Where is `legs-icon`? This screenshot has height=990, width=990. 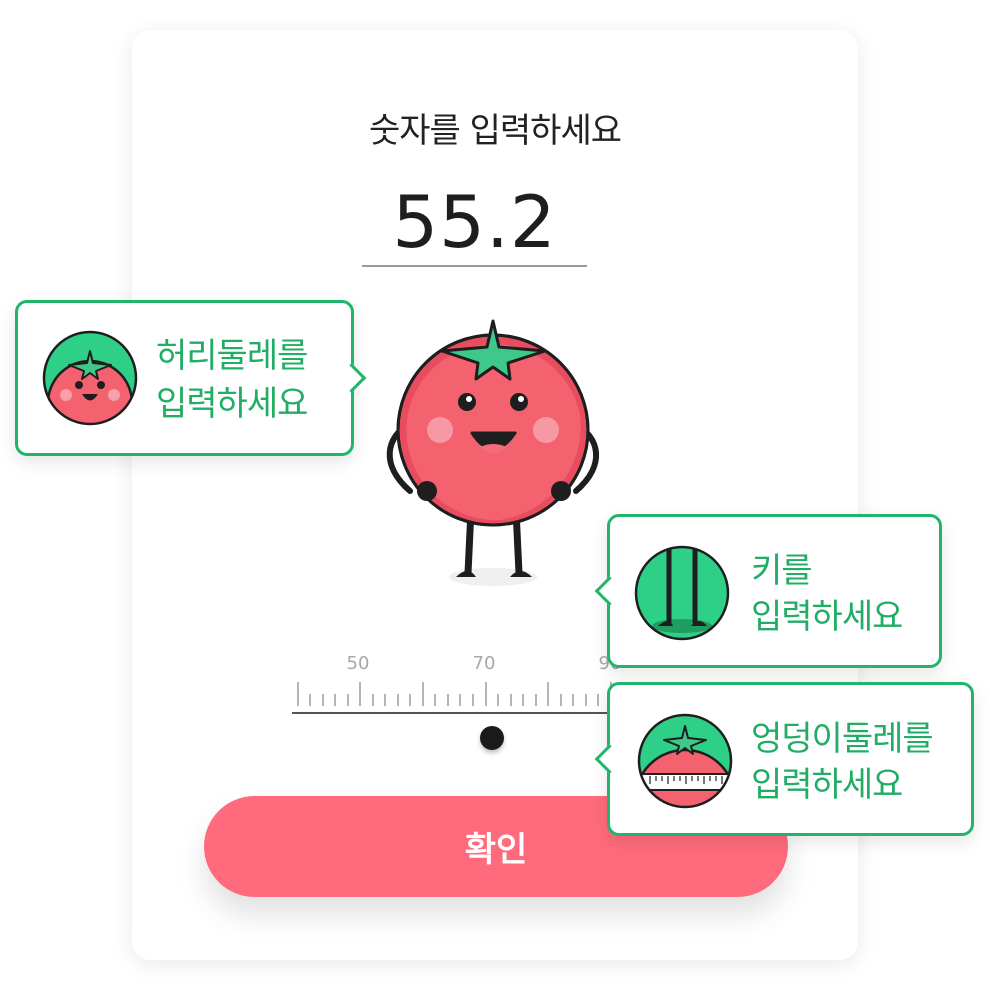 legs-icon is located at coordinates (682, 593).